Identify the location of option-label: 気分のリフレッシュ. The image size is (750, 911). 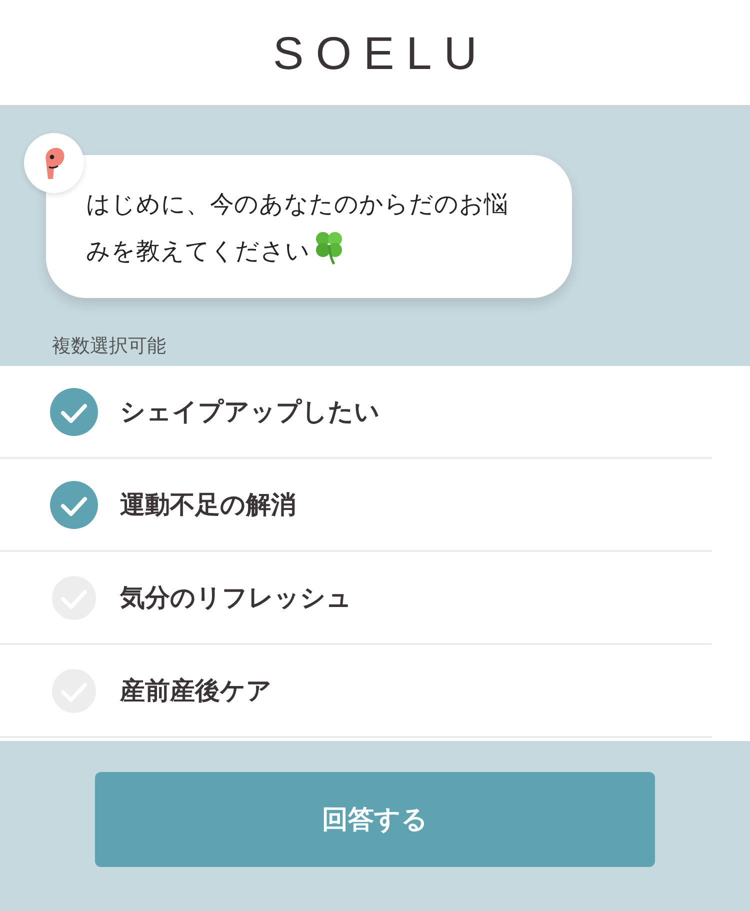
(236, 598).